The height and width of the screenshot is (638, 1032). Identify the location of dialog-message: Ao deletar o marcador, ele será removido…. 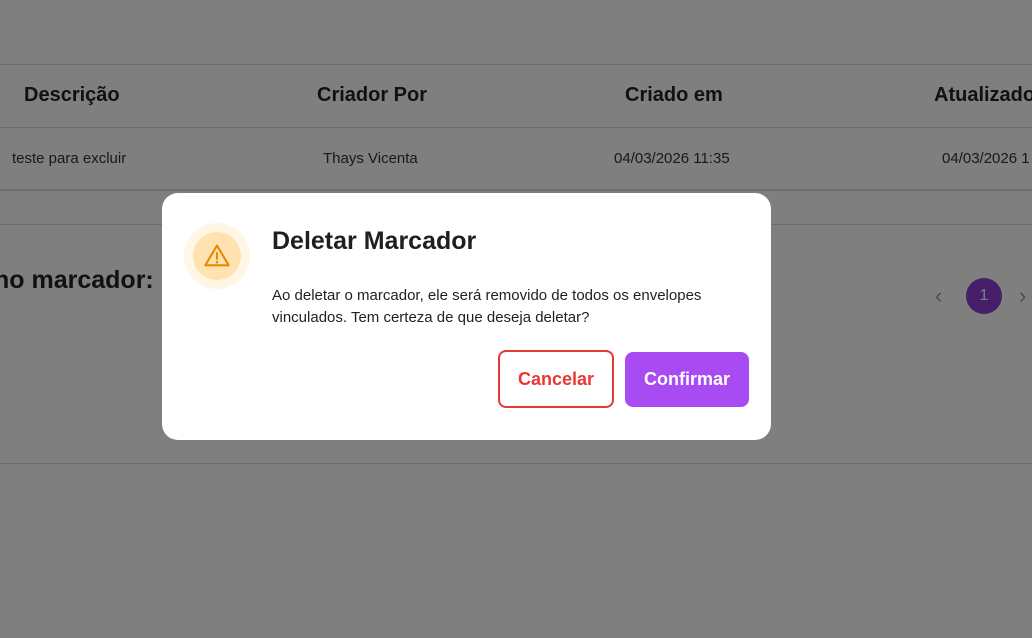
(487, 306).